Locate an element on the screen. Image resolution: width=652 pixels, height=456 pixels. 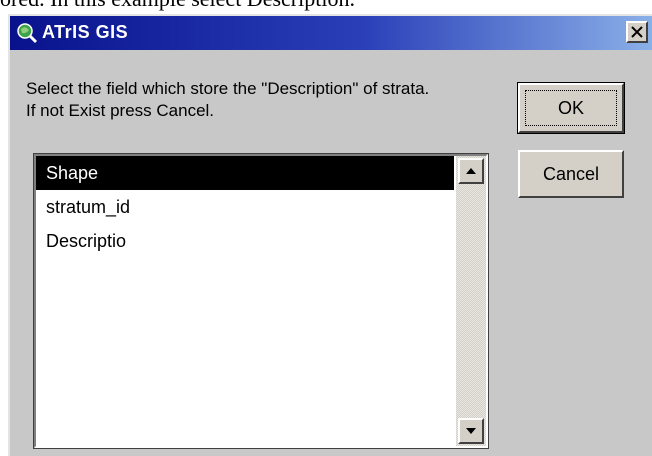
close-button is located at coordinates (637, 32).